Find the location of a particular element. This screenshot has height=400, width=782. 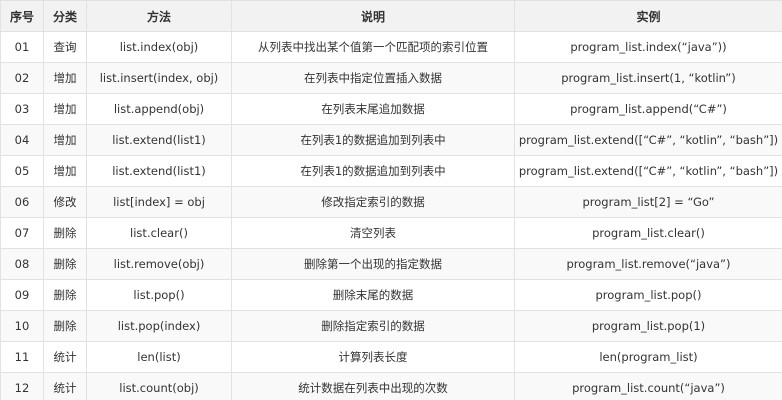

header-category: 分类 is located at coordinates (65, 16).